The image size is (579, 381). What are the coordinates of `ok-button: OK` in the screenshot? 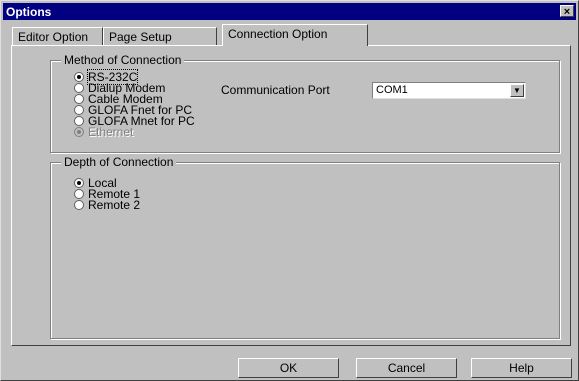 It's located at (288, 368).